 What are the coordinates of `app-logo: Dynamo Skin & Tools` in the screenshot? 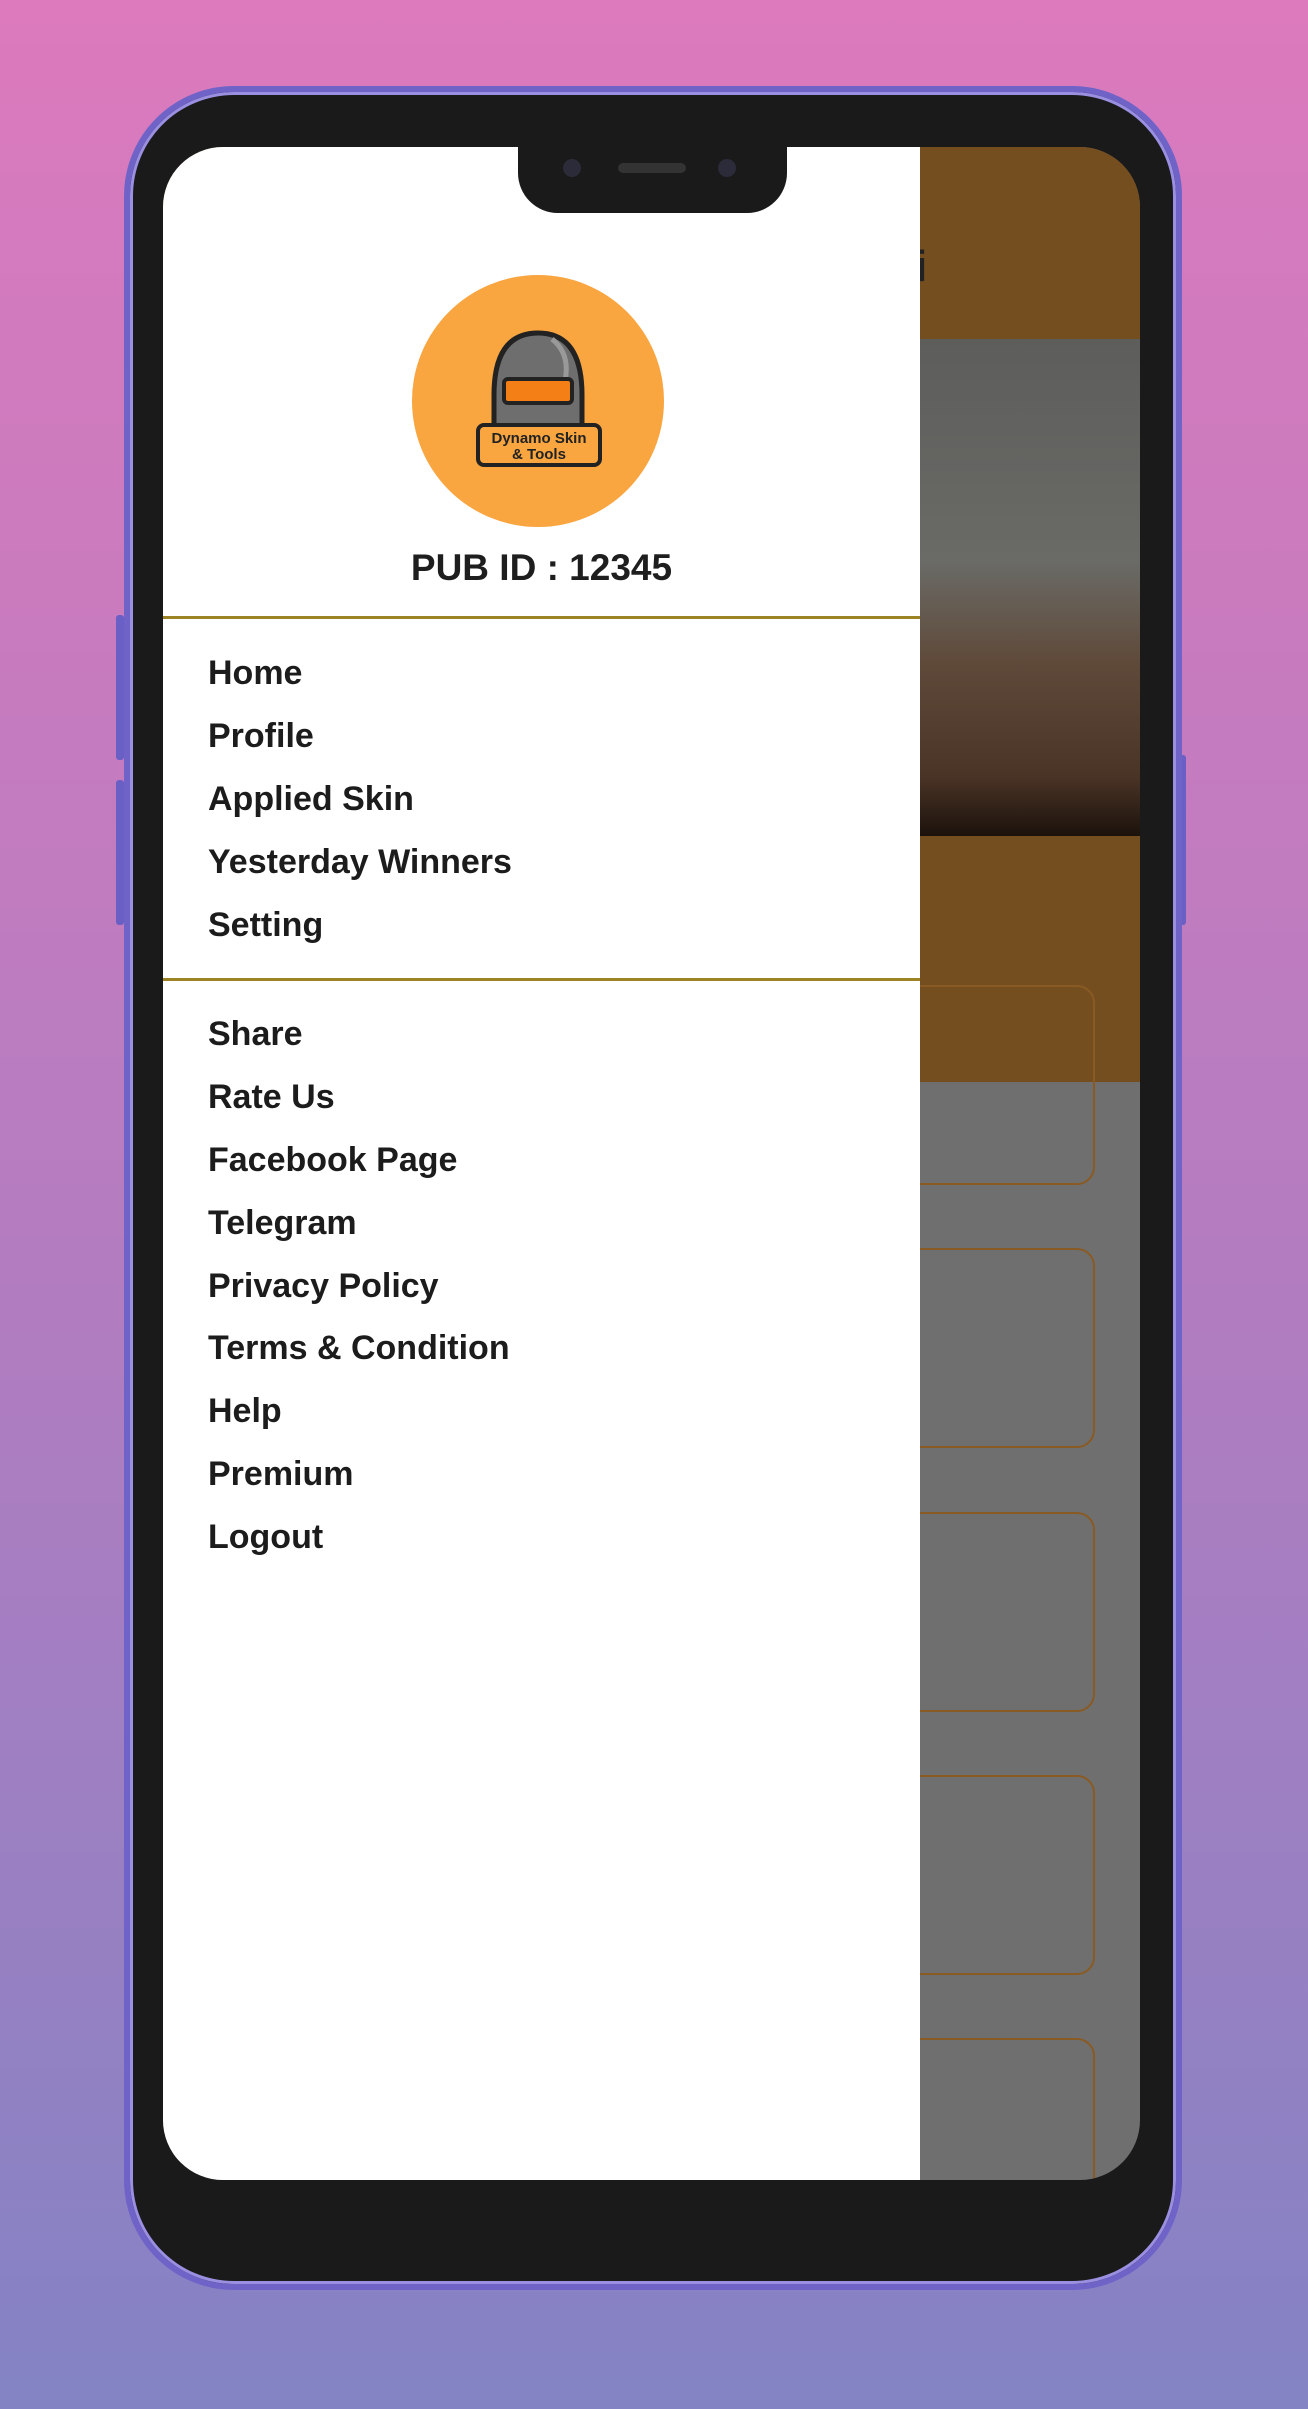 It's located at (538, 401).